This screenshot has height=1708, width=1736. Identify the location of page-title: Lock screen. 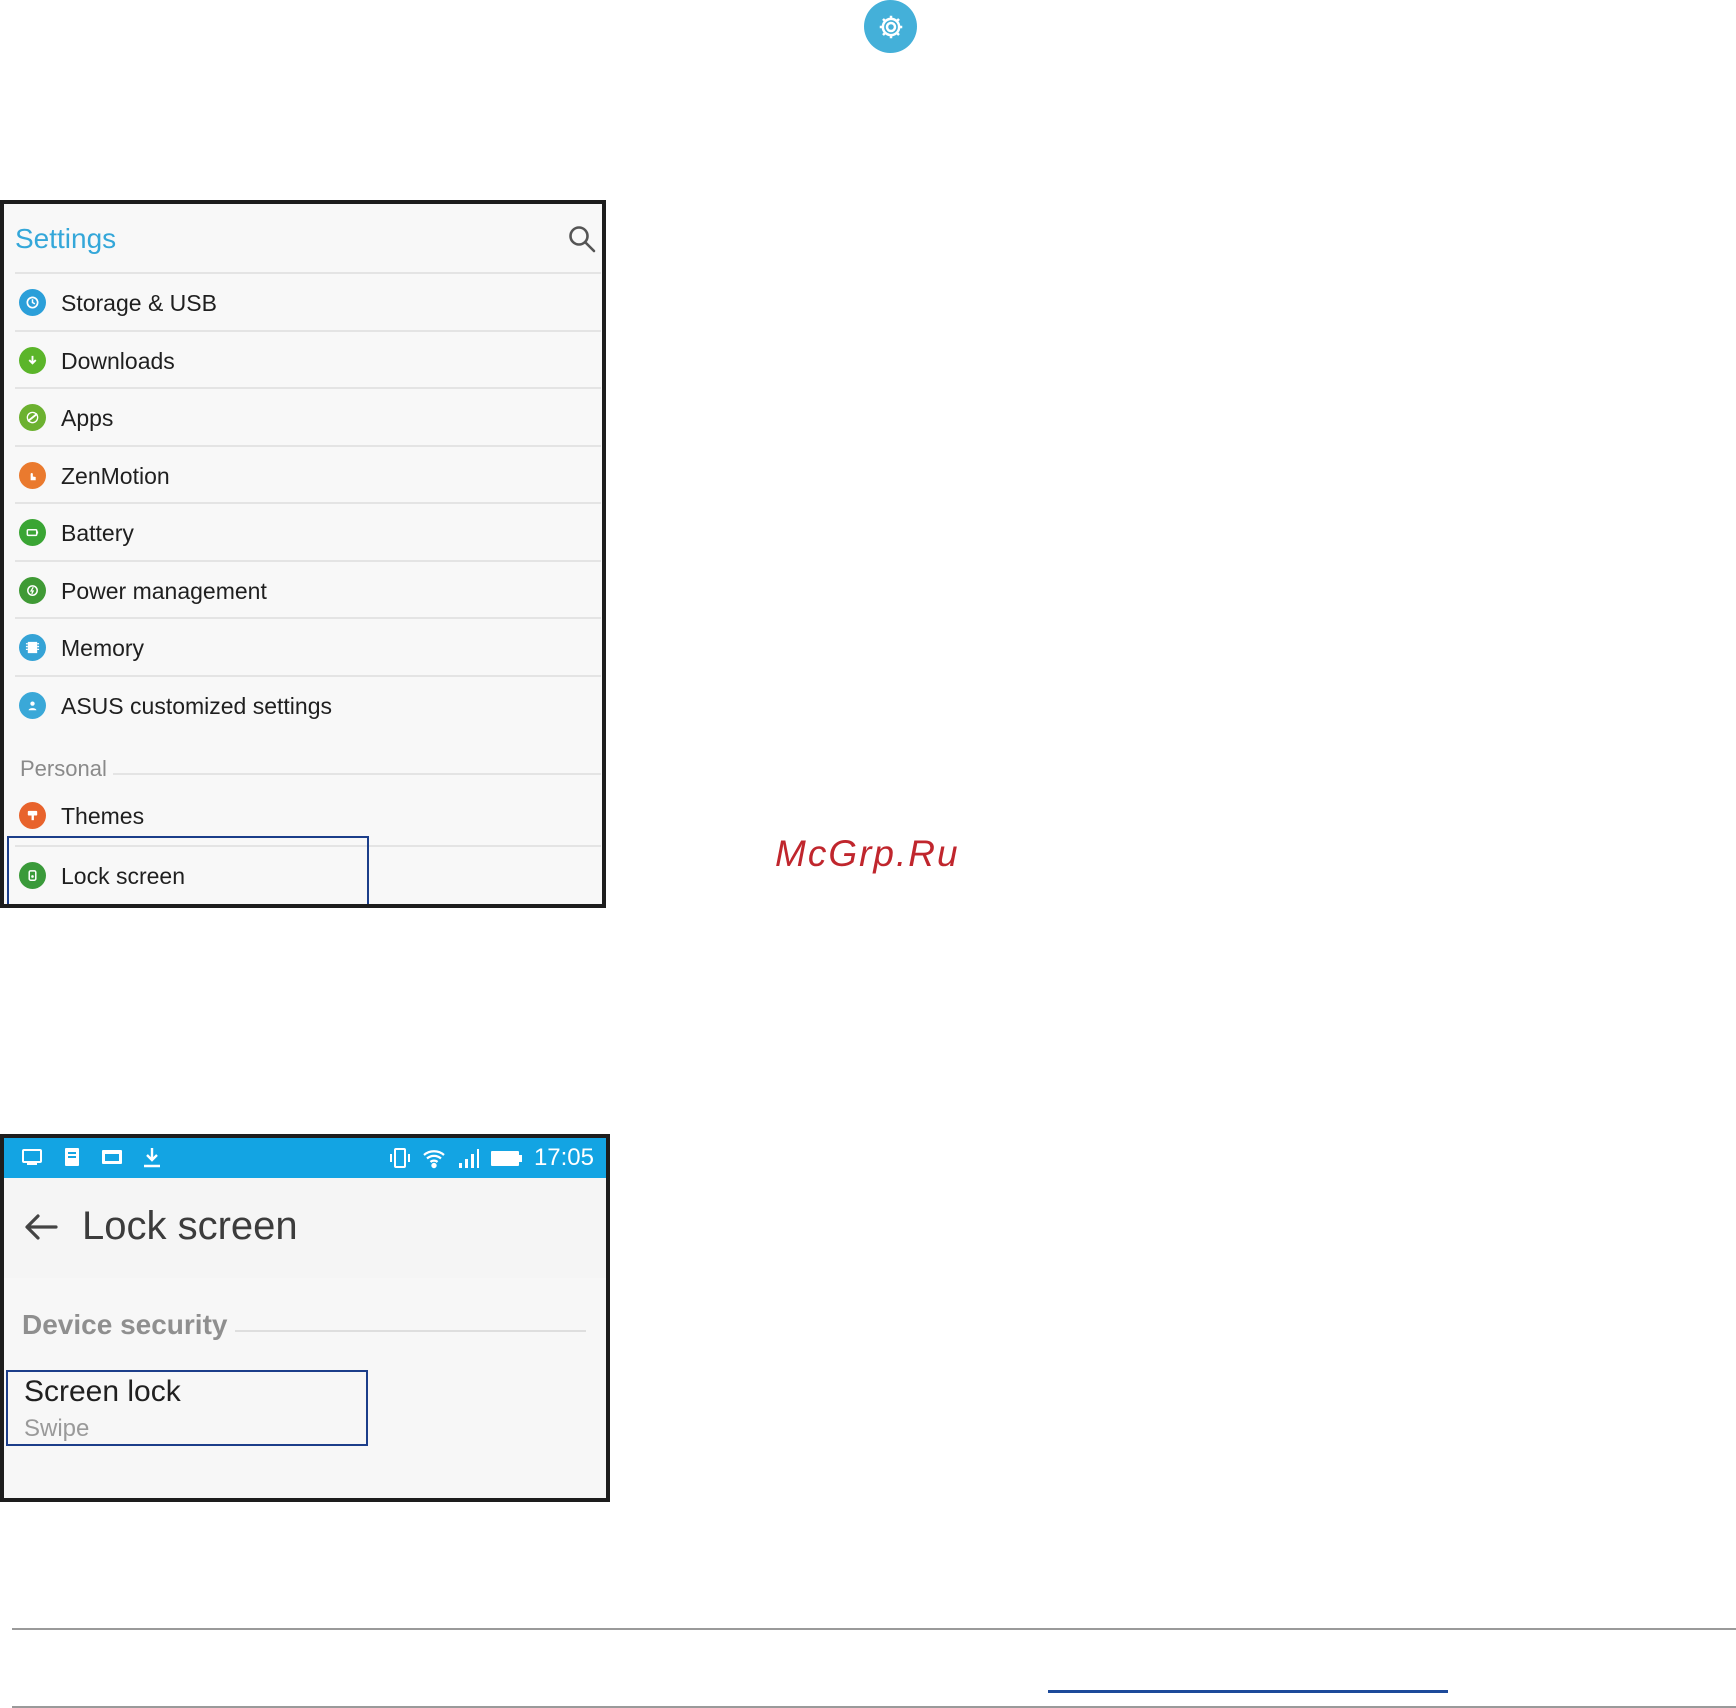
(190, 1226).